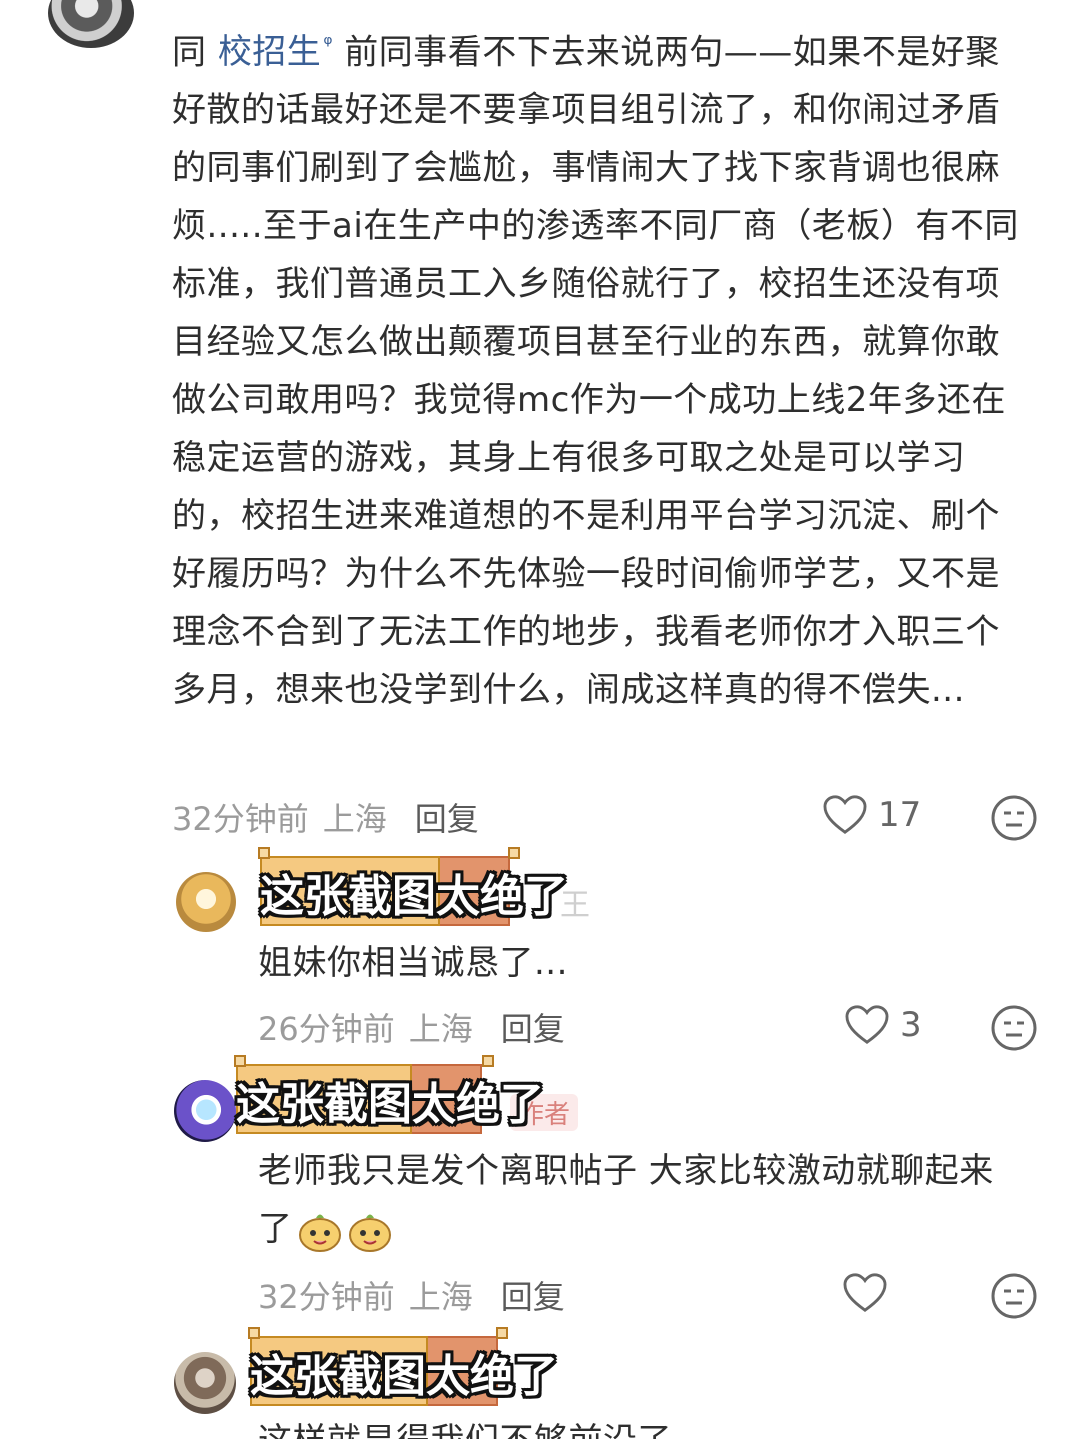 This screenshot has width=1080, height=1439. I want to click on reply-text: 这样就显得我们不够前沿了, so click(638, 1425).